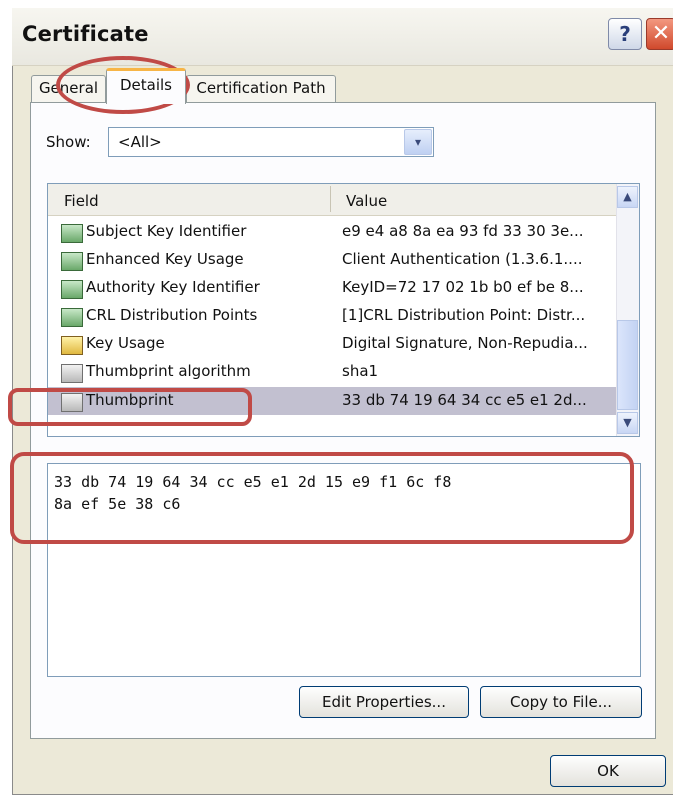 The image size is (673, 795). Describe the element at coordinates (173, 287) in the screenshot. I see `field-name: Authority Key Identifier` at that location.